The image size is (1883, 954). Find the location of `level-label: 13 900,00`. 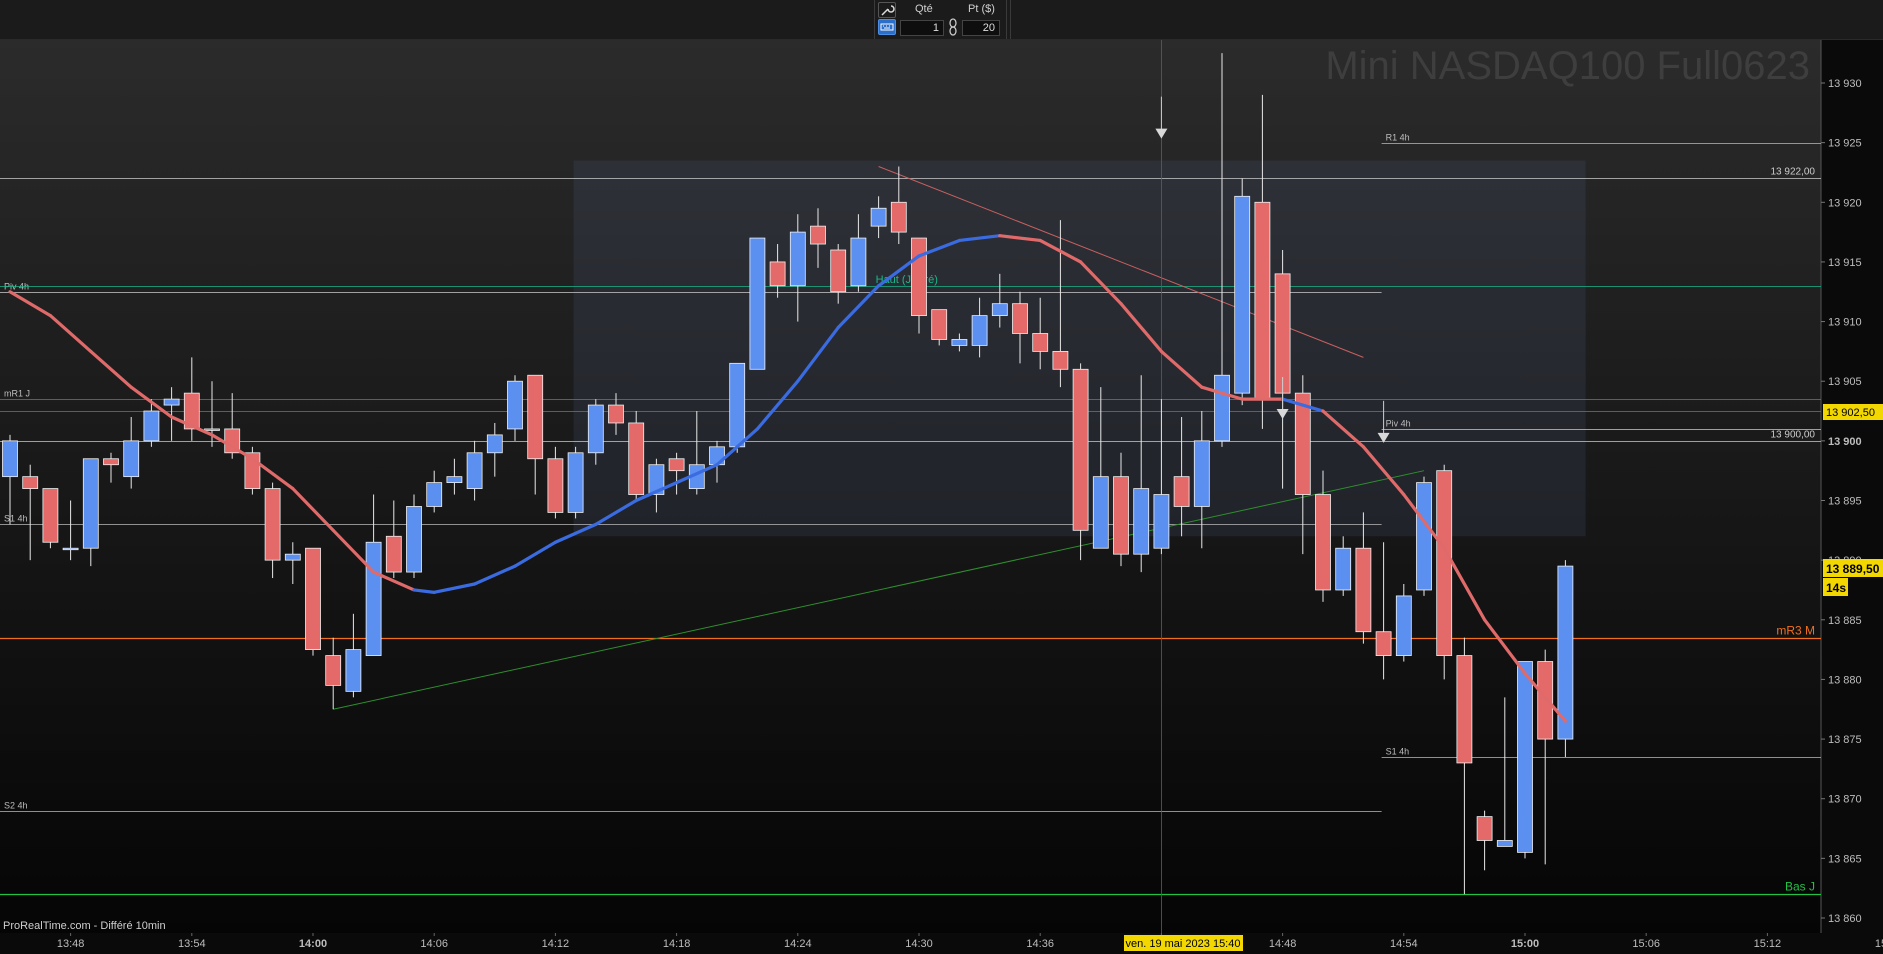

level-label: 13 900,00 is located at coordinates (1793, 435).